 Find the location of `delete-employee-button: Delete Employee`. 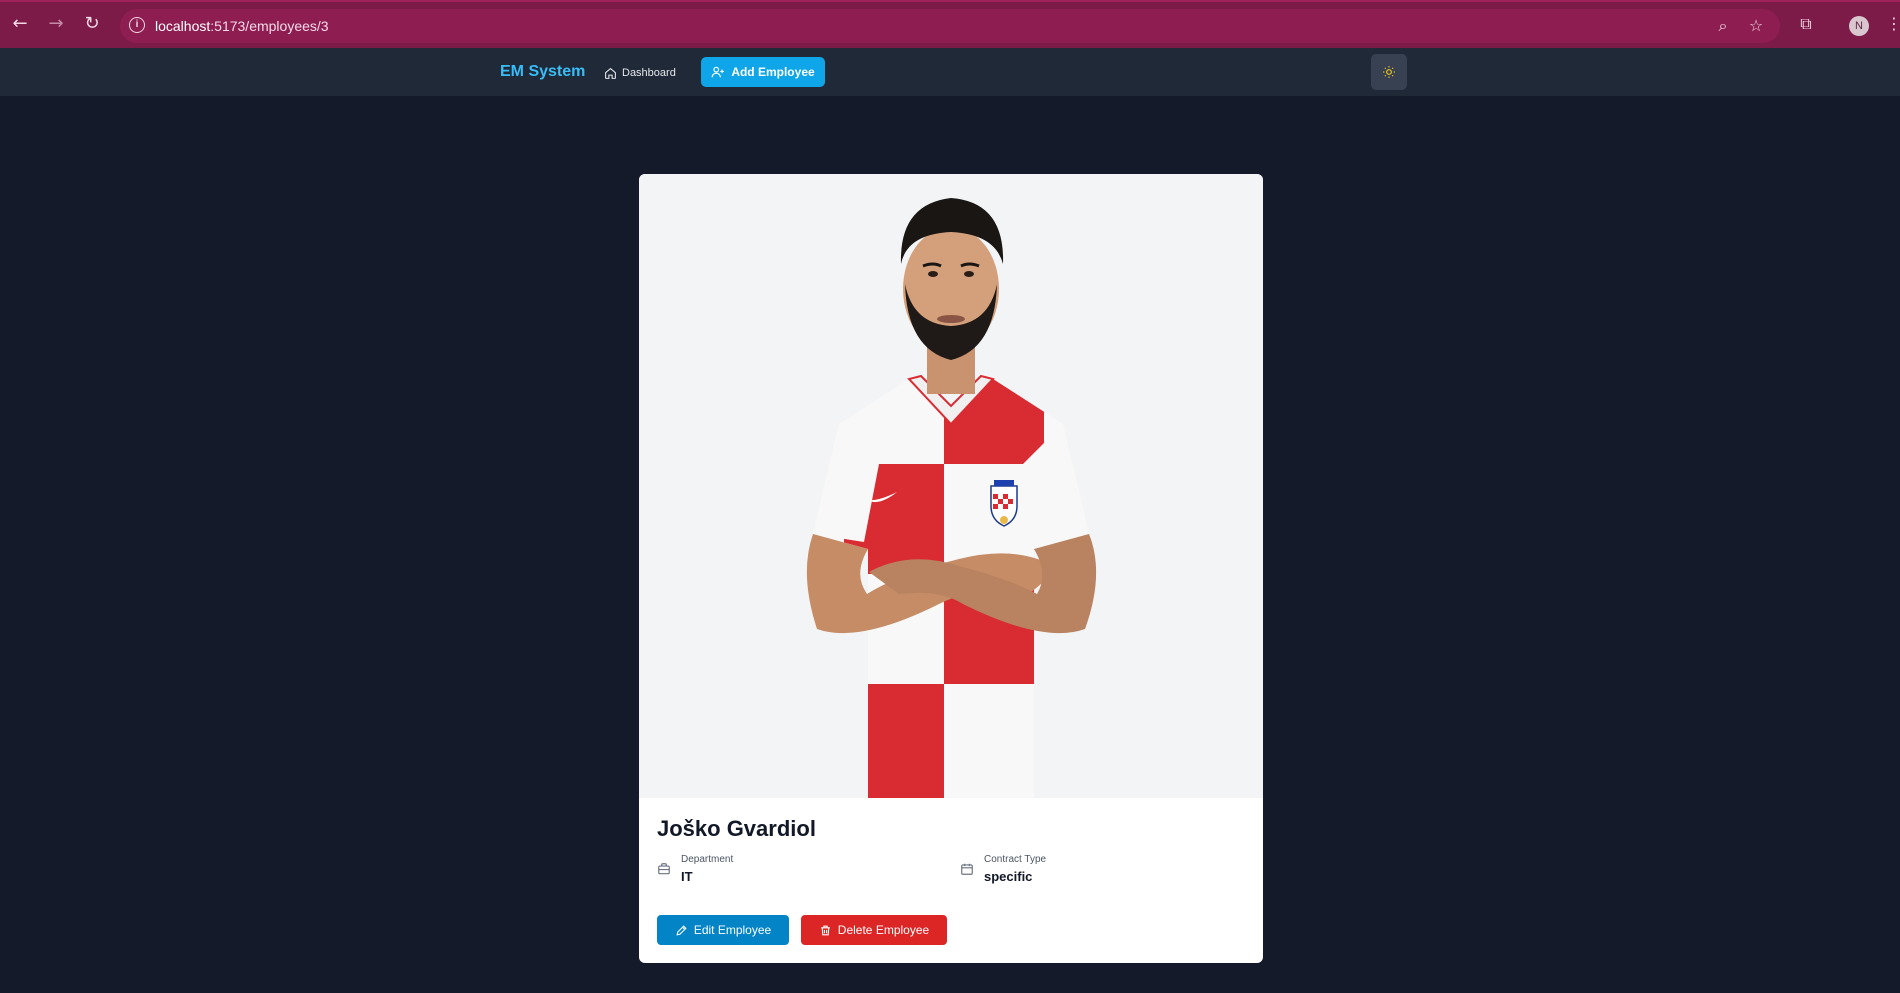

delete-employee-button: Delete Employee is located at coordinates (874, 930).